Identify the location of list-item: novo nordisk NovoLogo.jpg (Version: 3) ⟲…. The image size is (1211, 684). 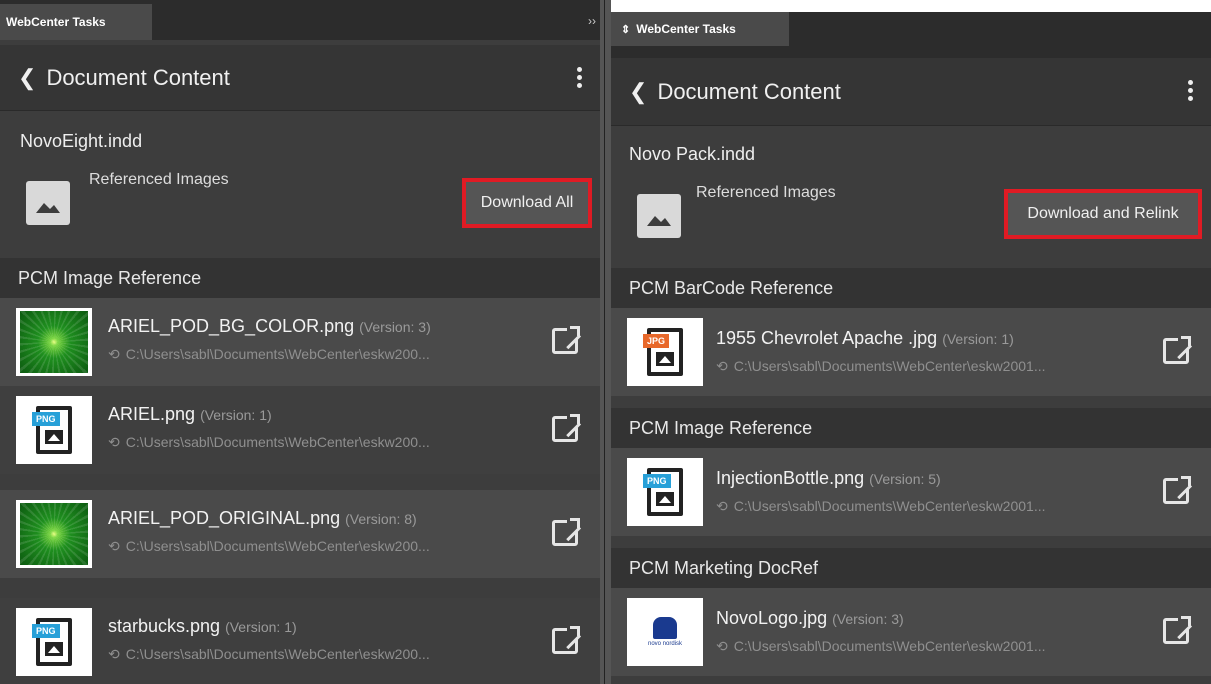
(911, 632).